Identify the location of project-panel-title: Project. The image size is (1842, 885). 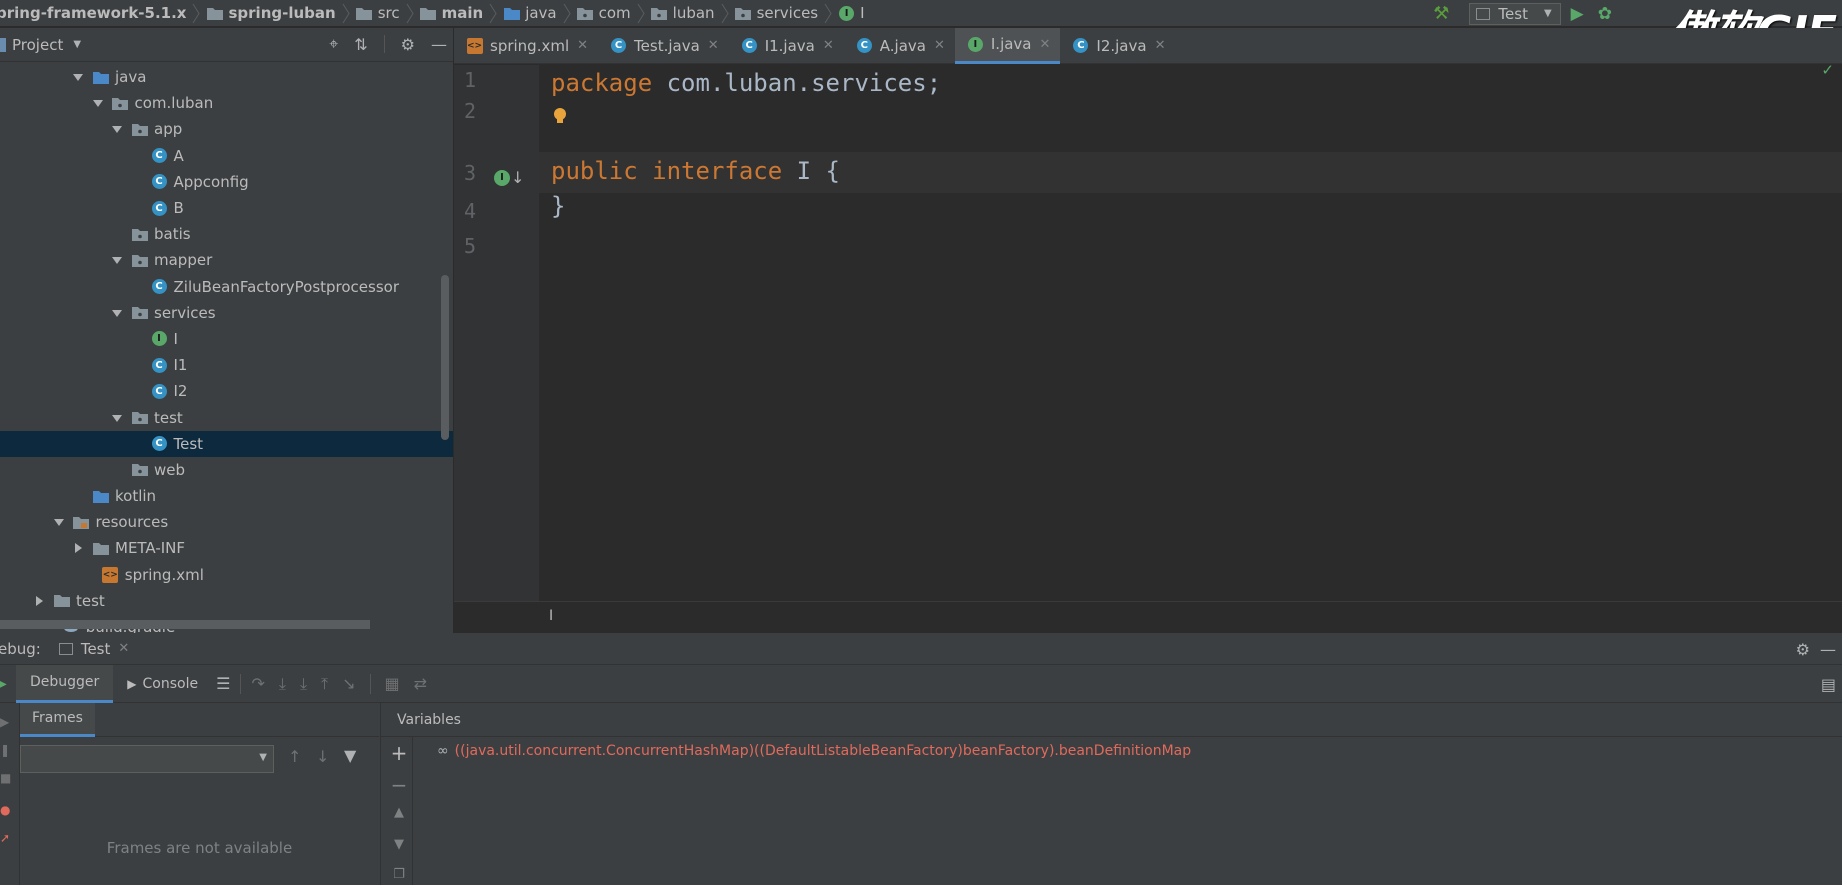
(37, 45).